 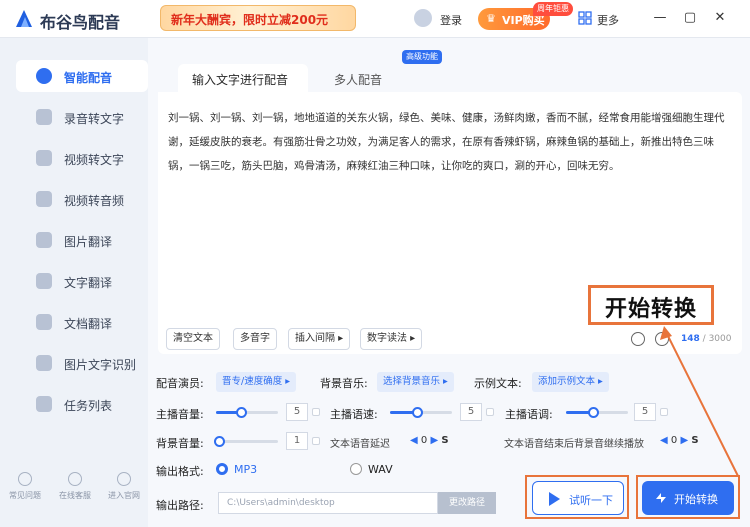 What do you see at coordinates (720, 18) in the screenshot?
I see `close-icon: ✕` at bounding box center [720, 18].